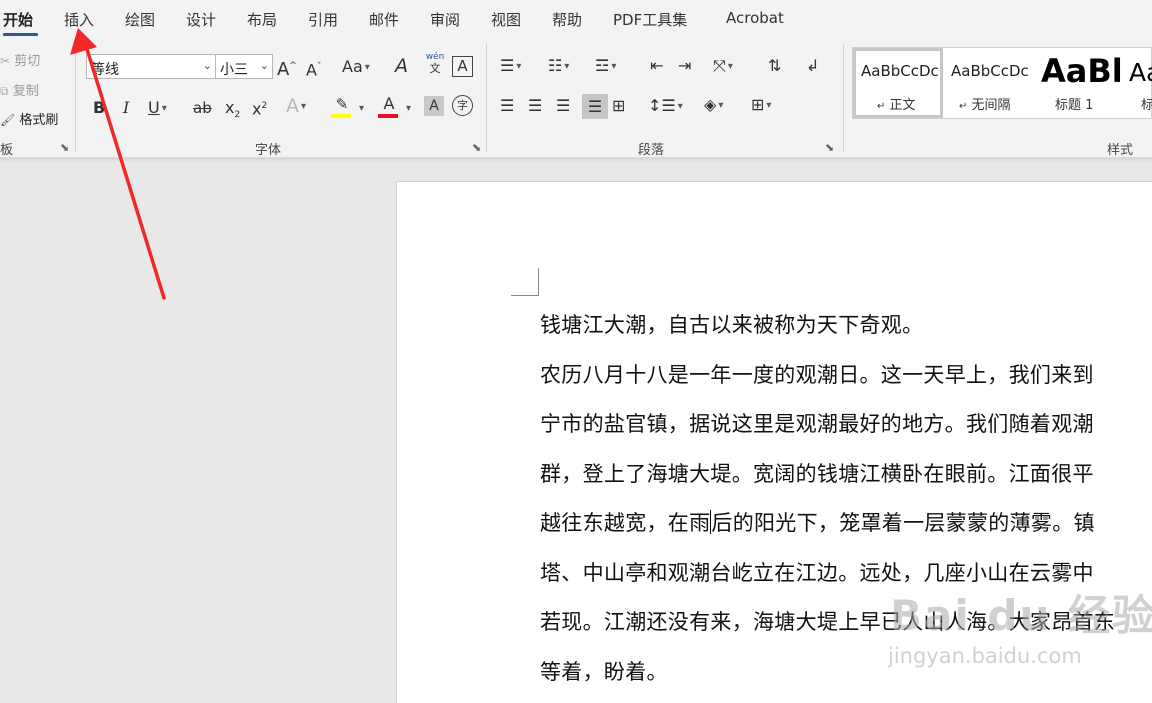  What do you see at coordinates (625, 523) in the screenshot?
I see `line-5-before-cursor: 越往东越宽，在雨` at bounding box center [625, 523].